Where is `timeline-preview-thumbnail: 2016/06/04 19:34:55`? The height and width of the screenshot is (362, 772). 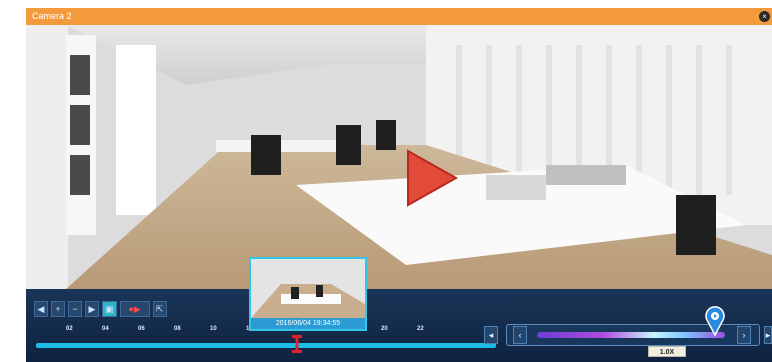
timeline-preview-thumbnail: 2016/06/04 19:34:55 is located at coordinates (308, 294).